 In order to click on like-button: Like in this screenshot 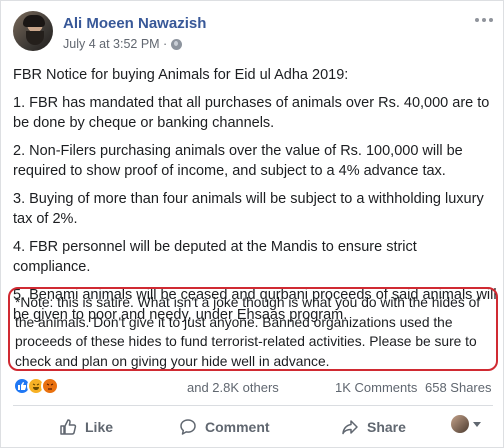, I will do `click(86, 427)`.